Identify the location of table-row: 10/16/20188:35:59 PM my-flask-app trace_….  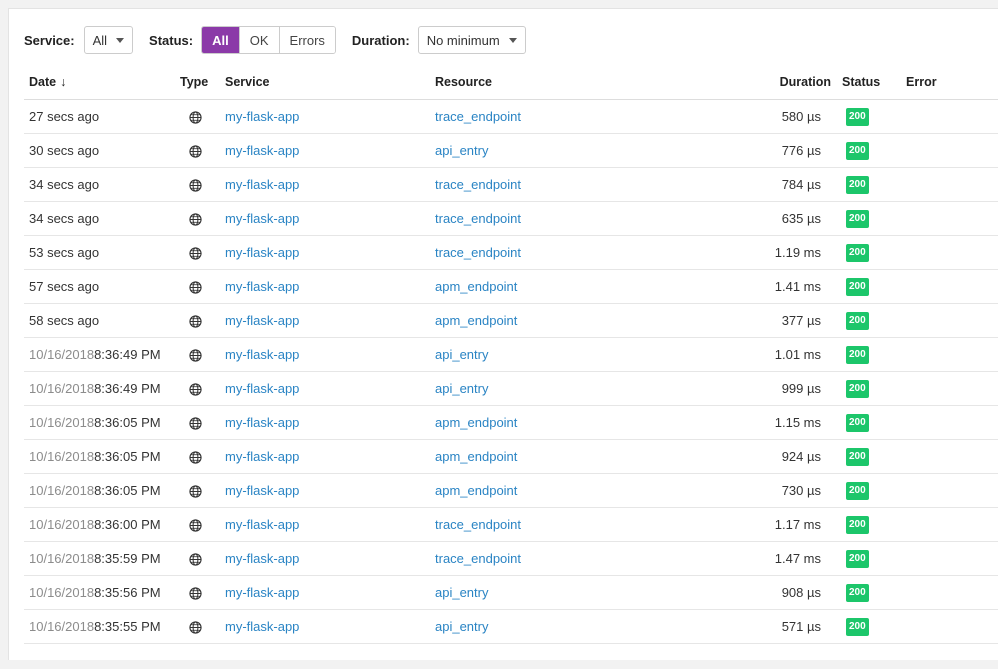
(511, 558).